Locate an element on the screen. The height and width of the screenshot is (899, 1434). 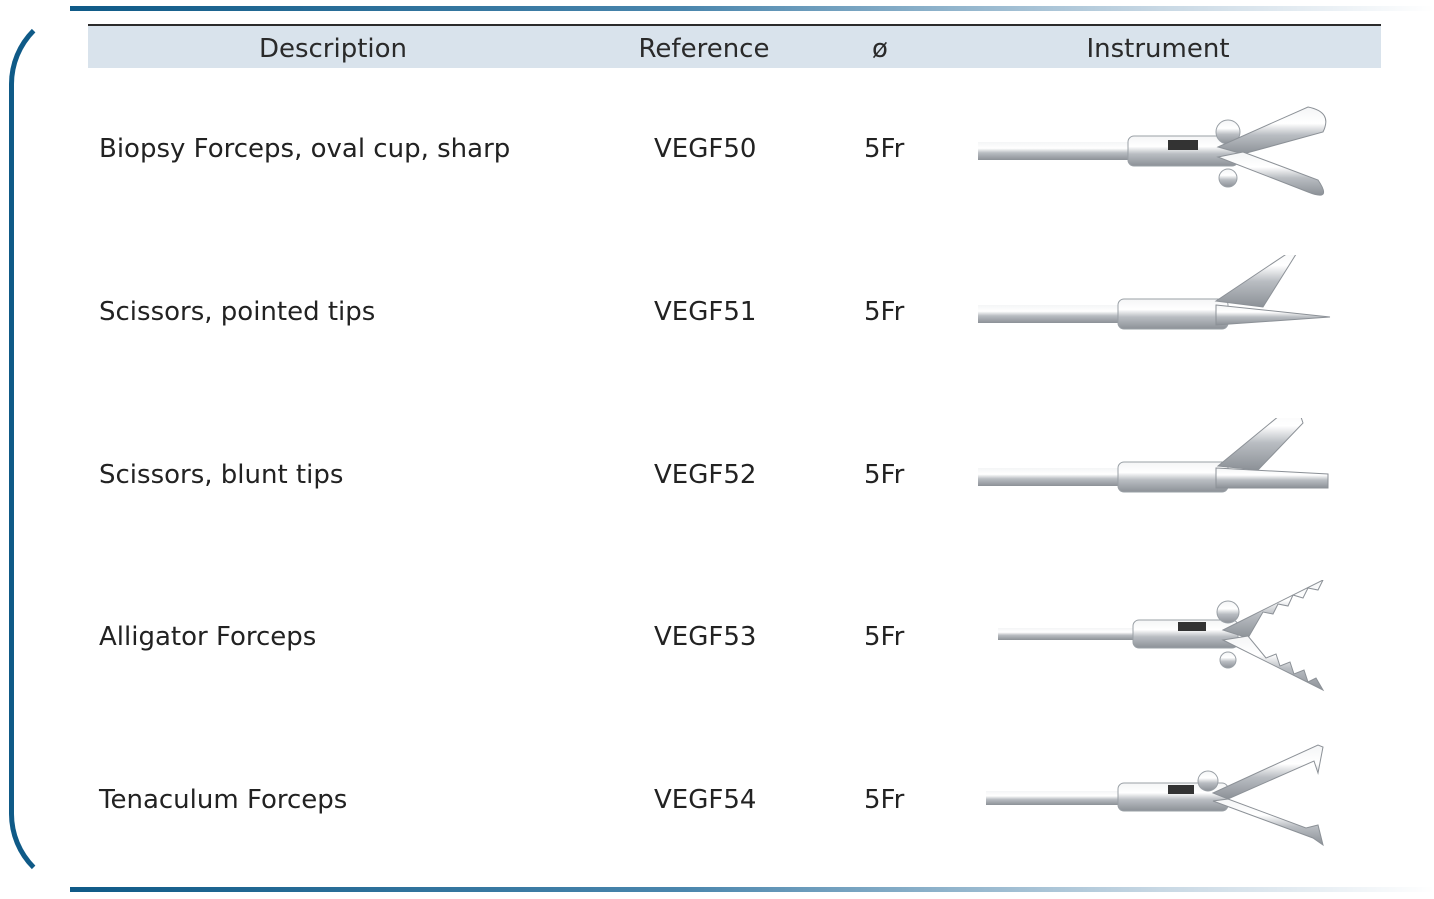
table-row: Tenaculum Forceps VEGF54 5Fr is located at coordinates (734, 803).